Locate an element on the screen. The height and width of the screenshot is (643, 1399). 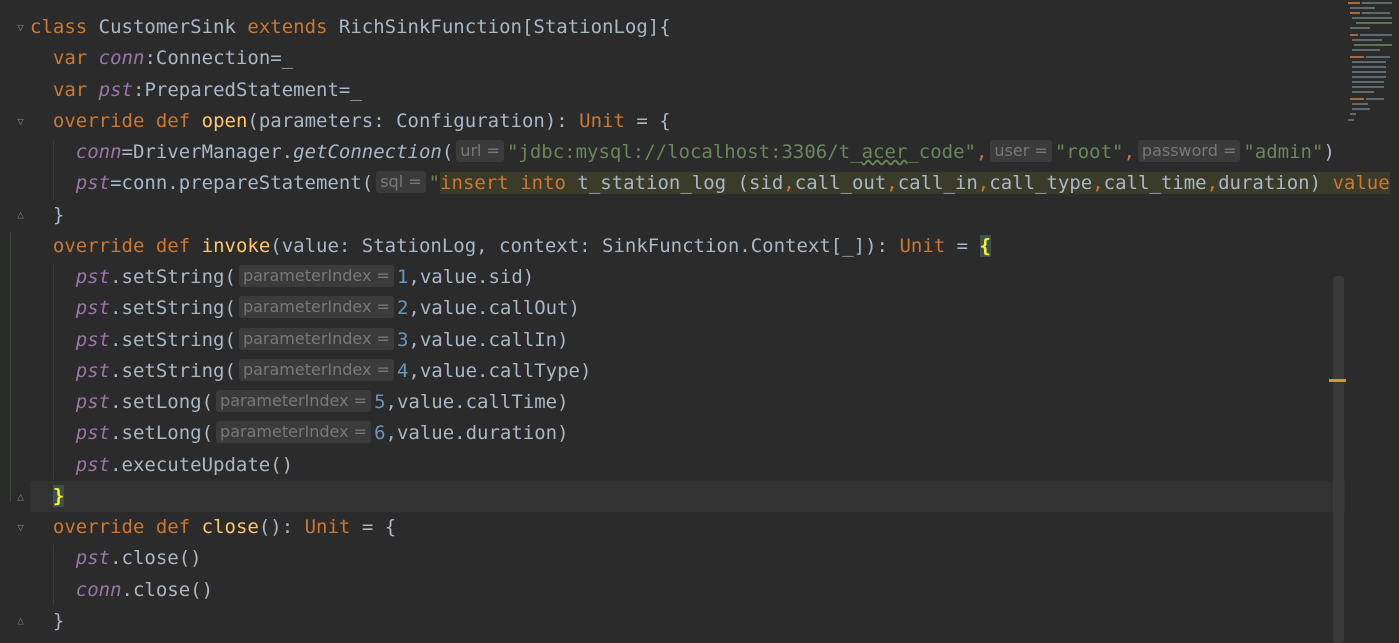
method-name: getConnection is located at coordinates (367, 152).